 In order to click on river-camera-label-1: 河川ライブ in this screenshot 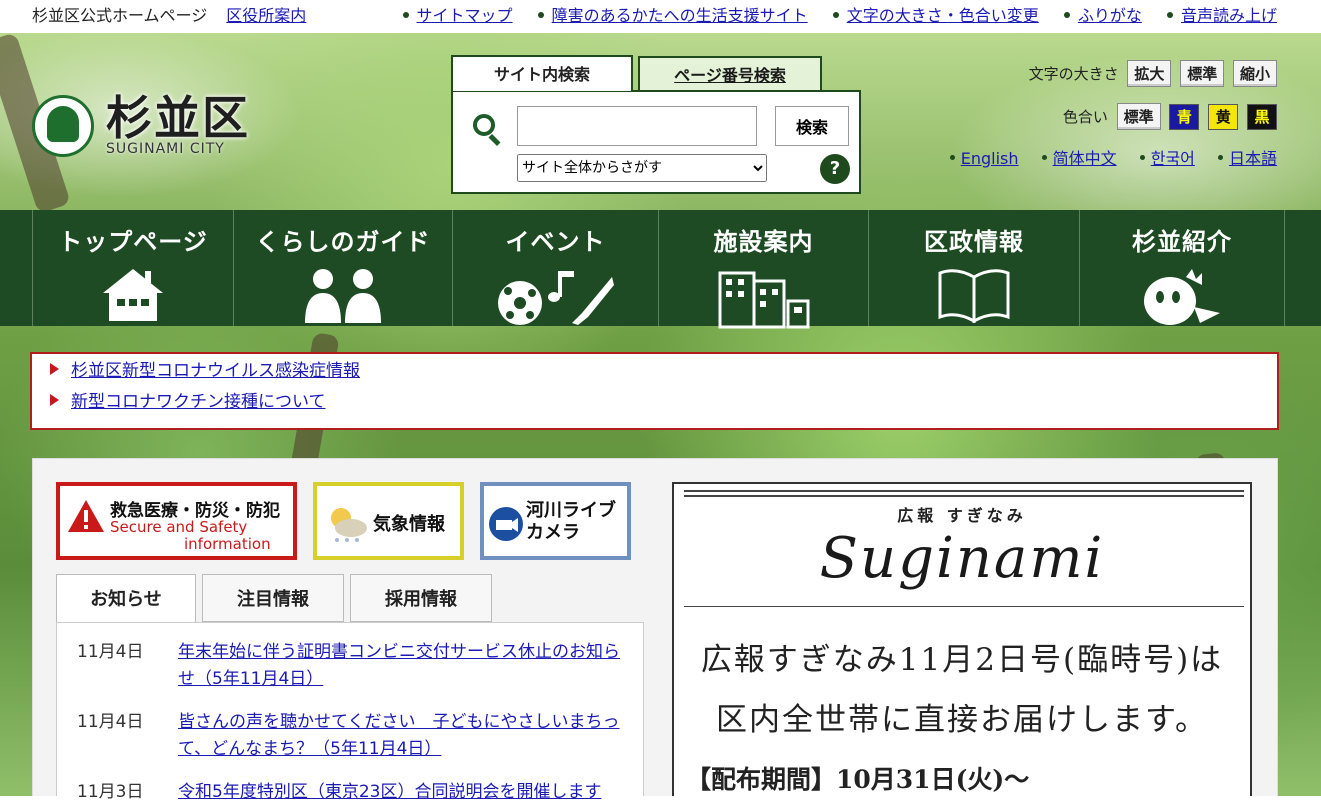, I will do `click(571, 510)`.